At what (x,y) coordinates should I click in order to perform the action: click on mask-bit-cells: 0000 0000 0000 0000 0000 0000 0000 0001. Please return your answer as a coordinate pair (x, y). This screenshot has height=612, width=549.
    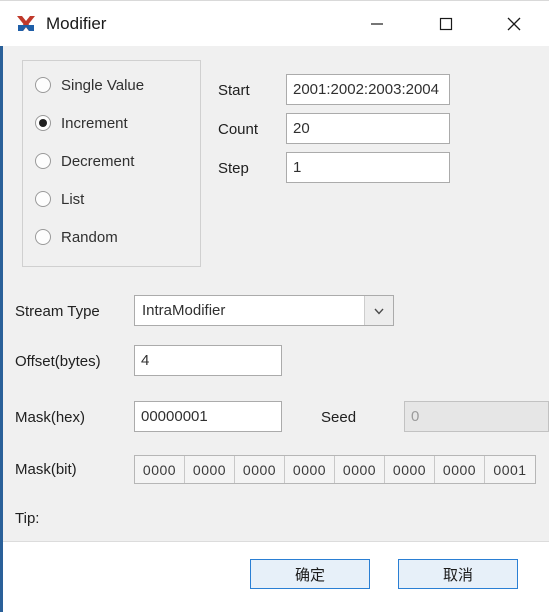
    Looking at the image, I should click on (335, 469).